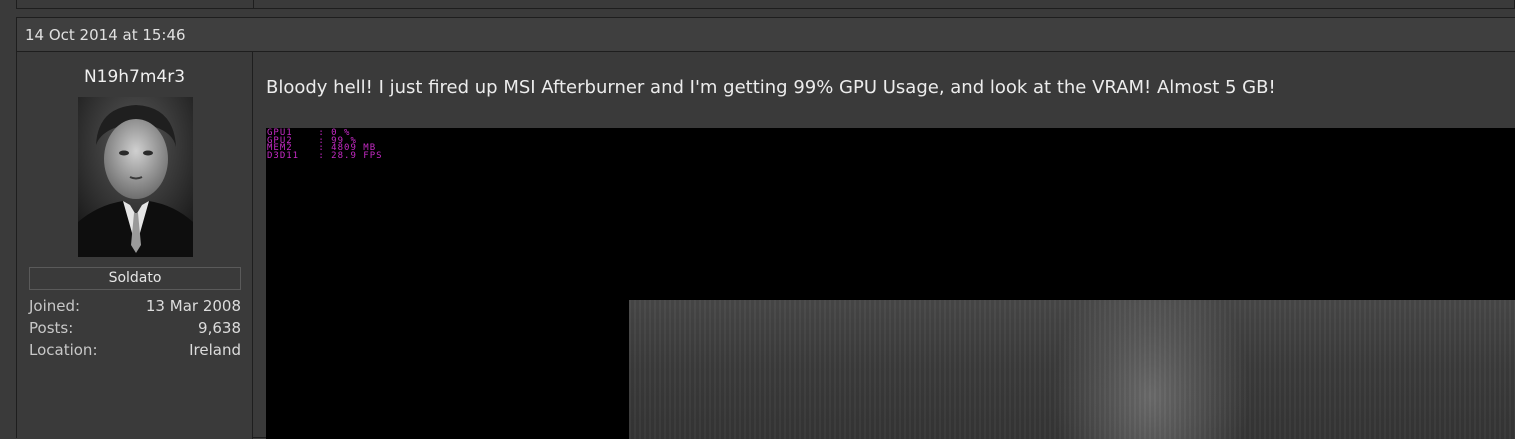 This screenshot has height=439, width=1515. What do you see at coordinates (215, 350) in the screenshot?
I see `stat-location-value: Ireland` at bounding box center [215, 350].